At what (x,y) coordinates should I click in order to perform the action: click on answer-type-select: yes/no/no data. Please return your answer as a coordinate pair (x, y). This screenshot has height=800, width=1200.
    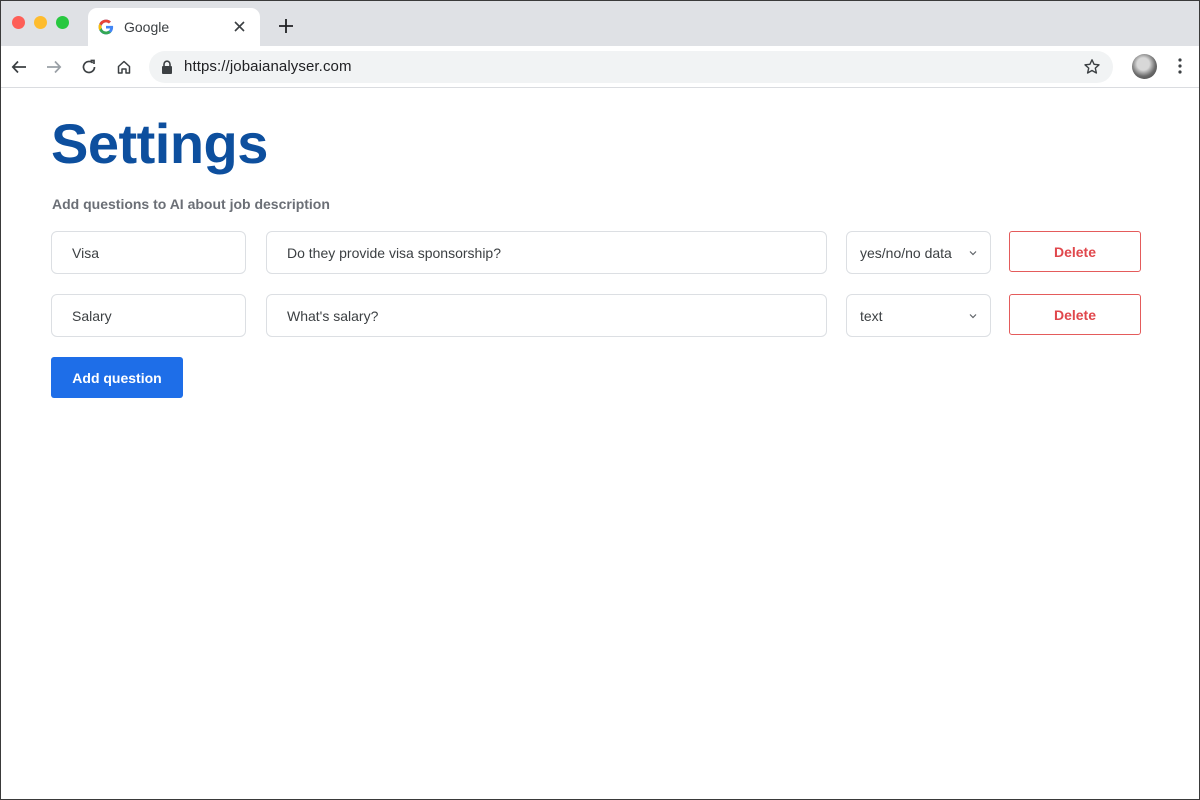
    Looking at the image, I should click on (918, 252).